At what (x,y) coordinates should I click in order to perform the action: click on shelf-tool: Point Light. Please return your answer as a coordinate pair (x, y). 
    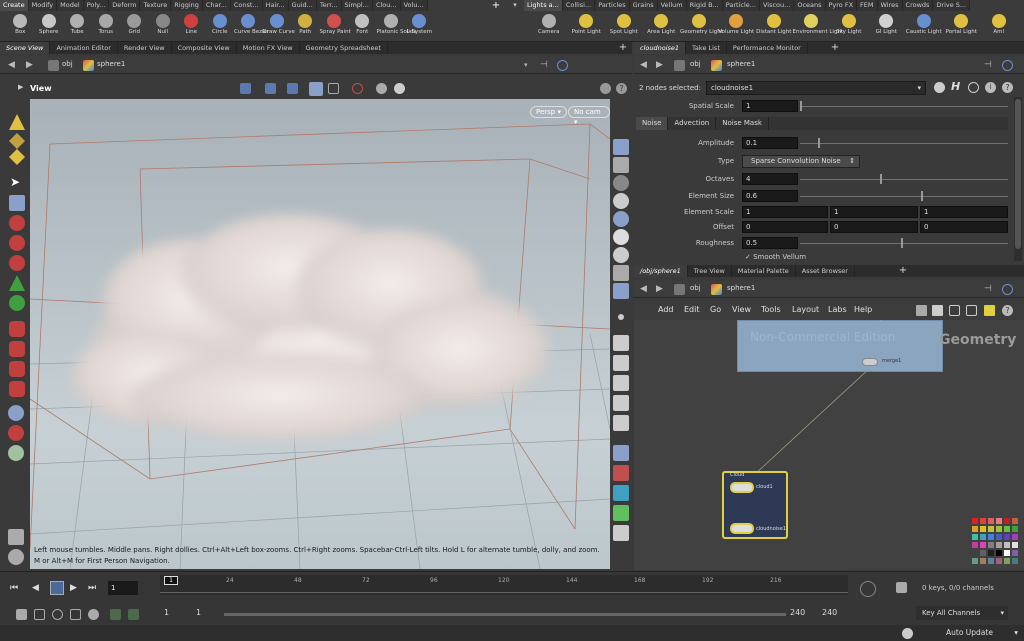
    Looking at the image, I should click on (587, 26).